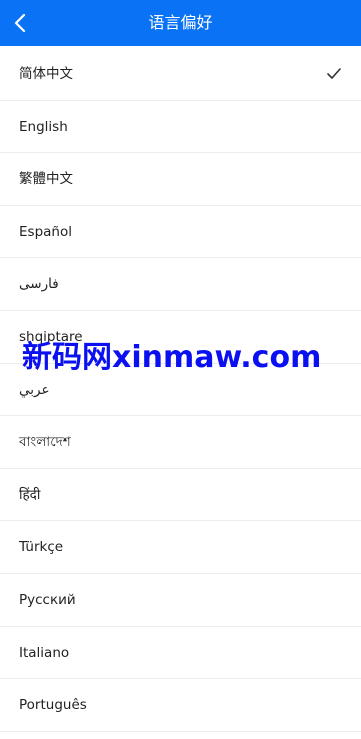 This screenshot has width=361, height=739. I want to click on language-item-fa: فارسی, so click(180, 284).